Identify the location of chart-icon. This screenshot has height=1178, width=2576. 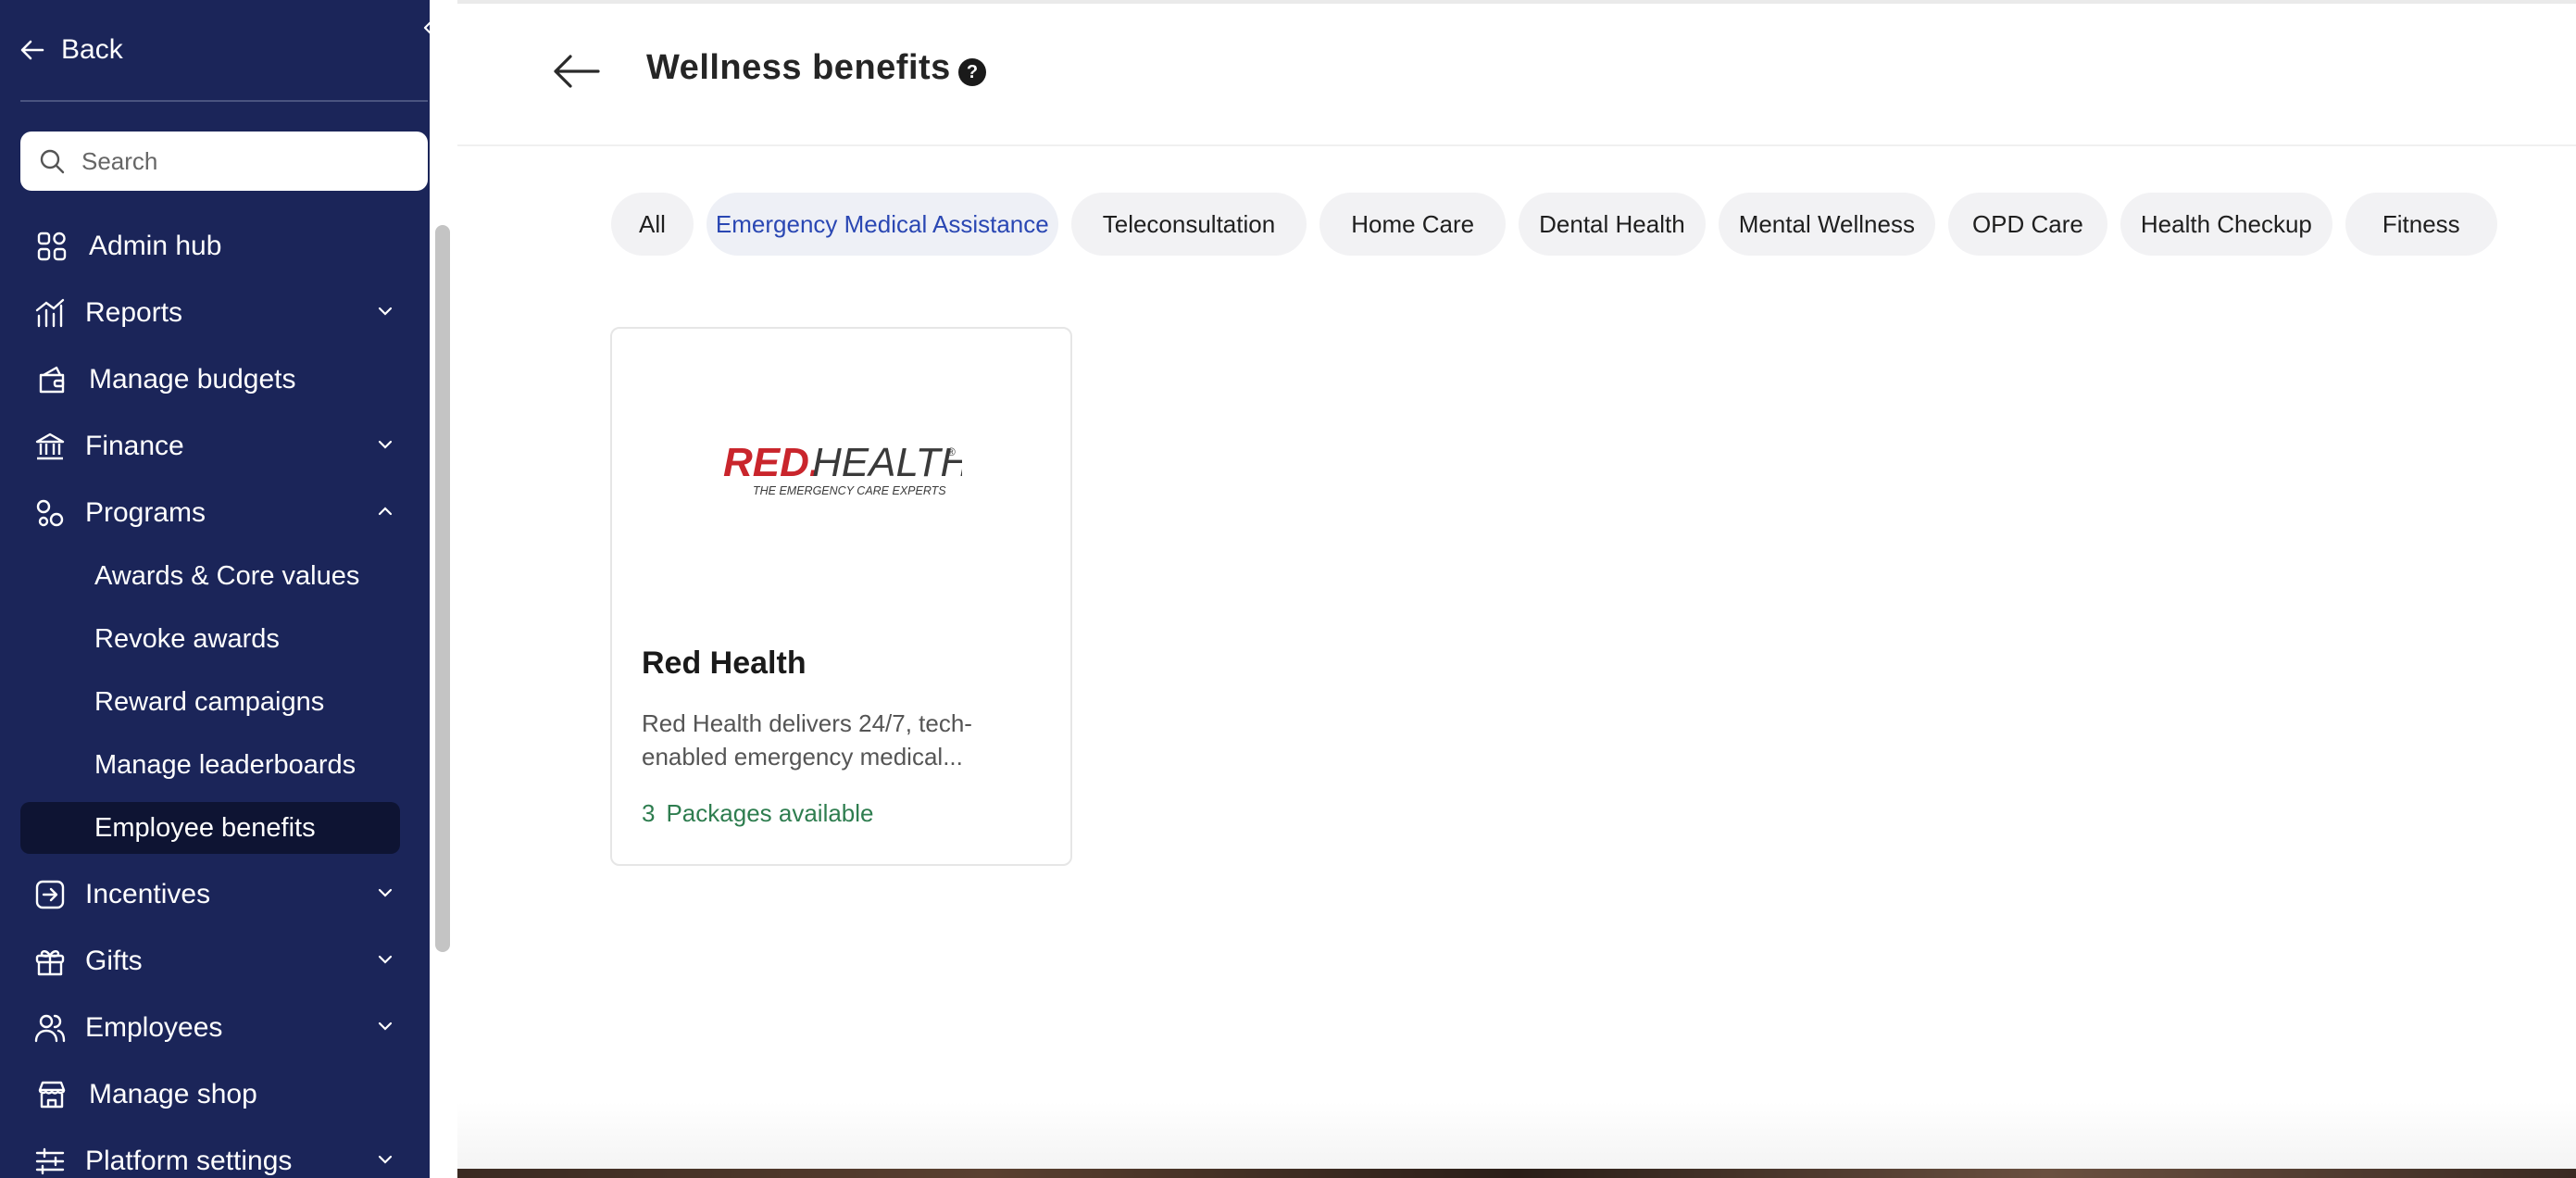
(50, 313).